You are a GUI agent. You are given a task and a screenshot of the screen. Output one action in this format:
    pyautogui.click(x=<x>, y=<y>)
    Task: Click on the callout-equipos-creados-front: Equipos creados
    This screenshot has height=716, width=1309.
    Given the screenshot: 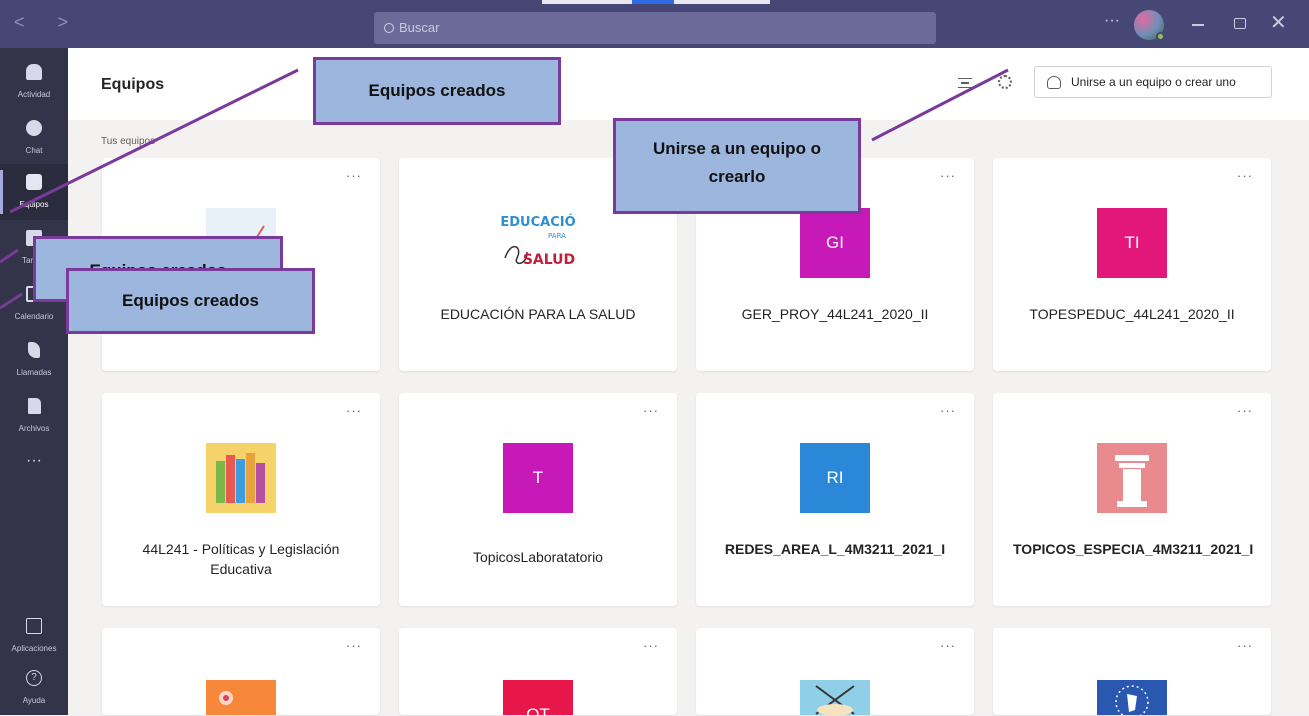 What is the action you would take?
    pyautogui.click(x=190, y=301)
    